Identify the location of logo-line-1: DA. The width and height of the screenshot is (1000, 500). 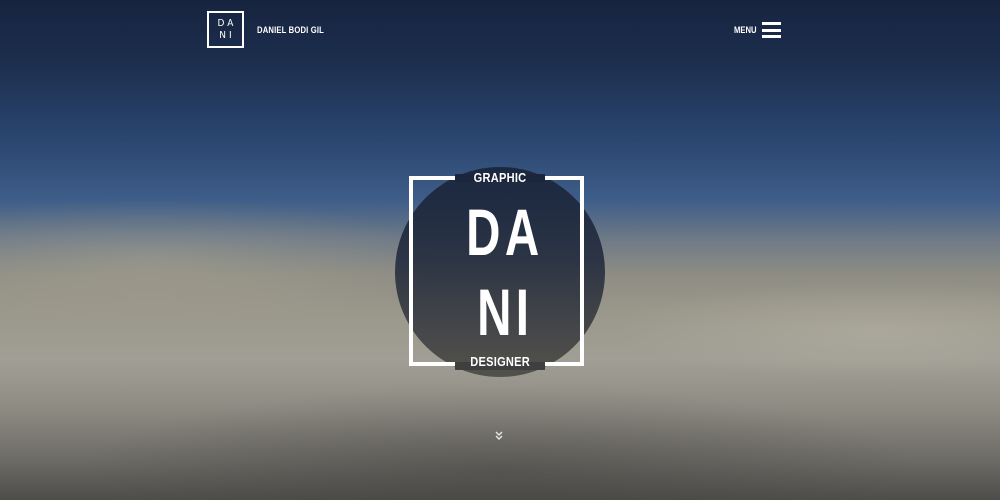
(227, 23).